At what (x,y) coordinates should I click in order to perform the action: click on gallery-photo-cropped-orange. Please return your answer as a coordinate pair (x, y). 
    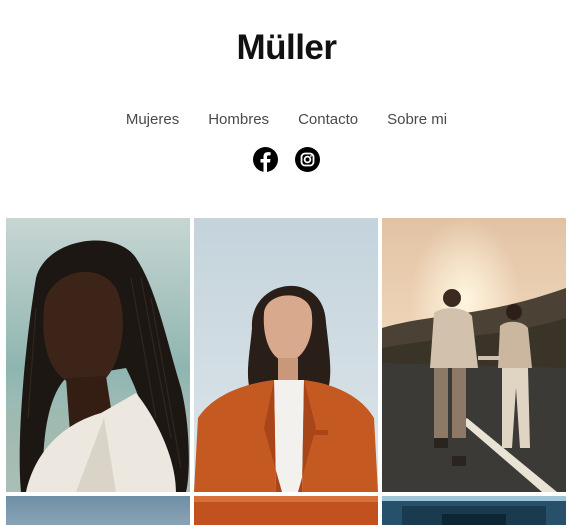
    Looking at the image, I should click on (286, 510).